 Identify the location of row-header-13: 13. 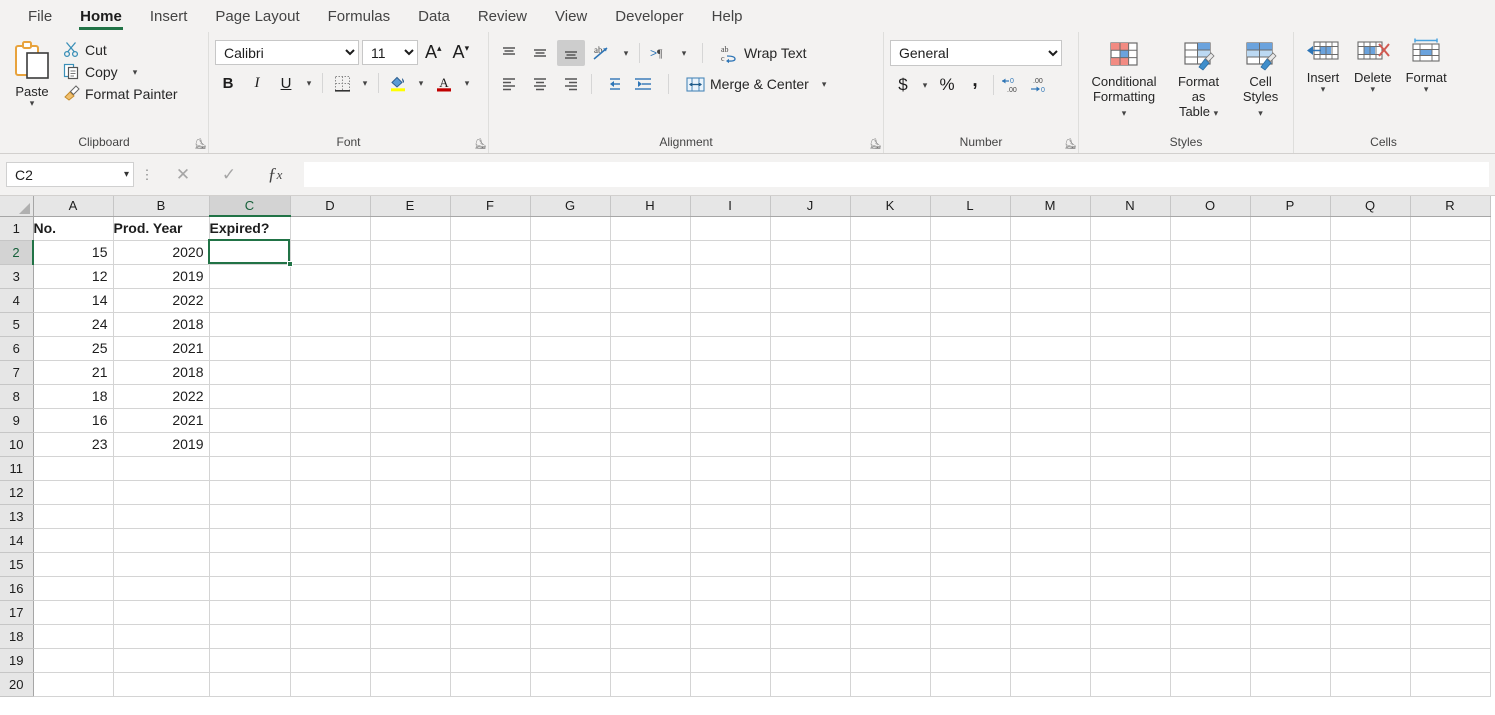
(17, 516).